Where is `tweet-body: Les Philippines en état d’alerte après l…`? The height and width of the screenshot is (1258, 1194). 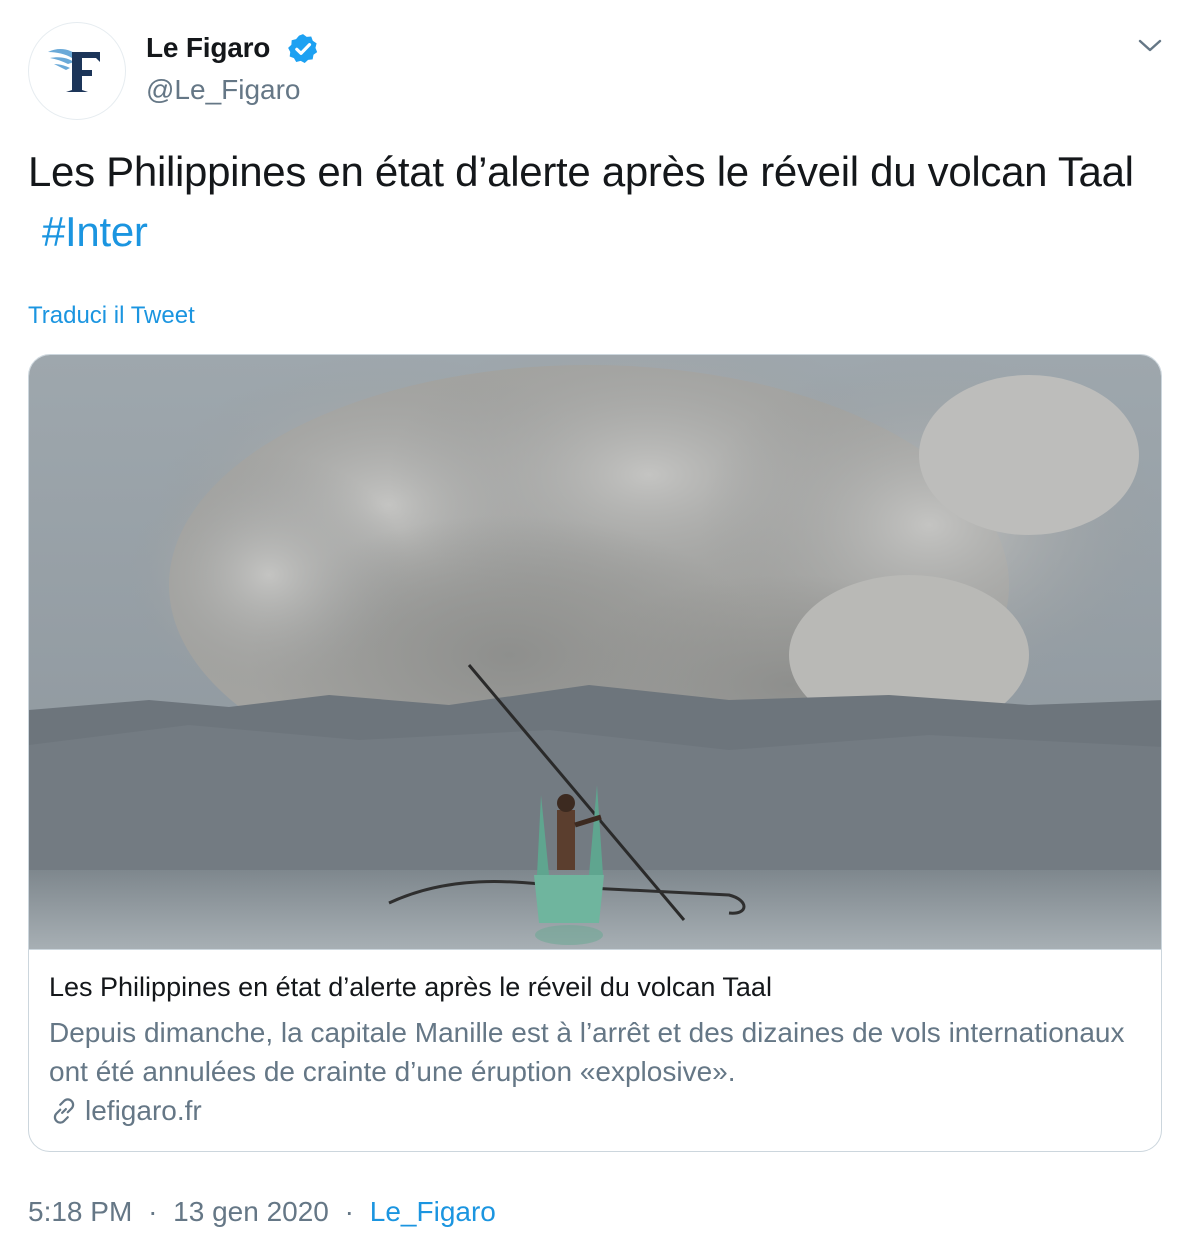
tweet-body: Les Philippines en état d’alerte après l… is located at coordinates (581, 171).